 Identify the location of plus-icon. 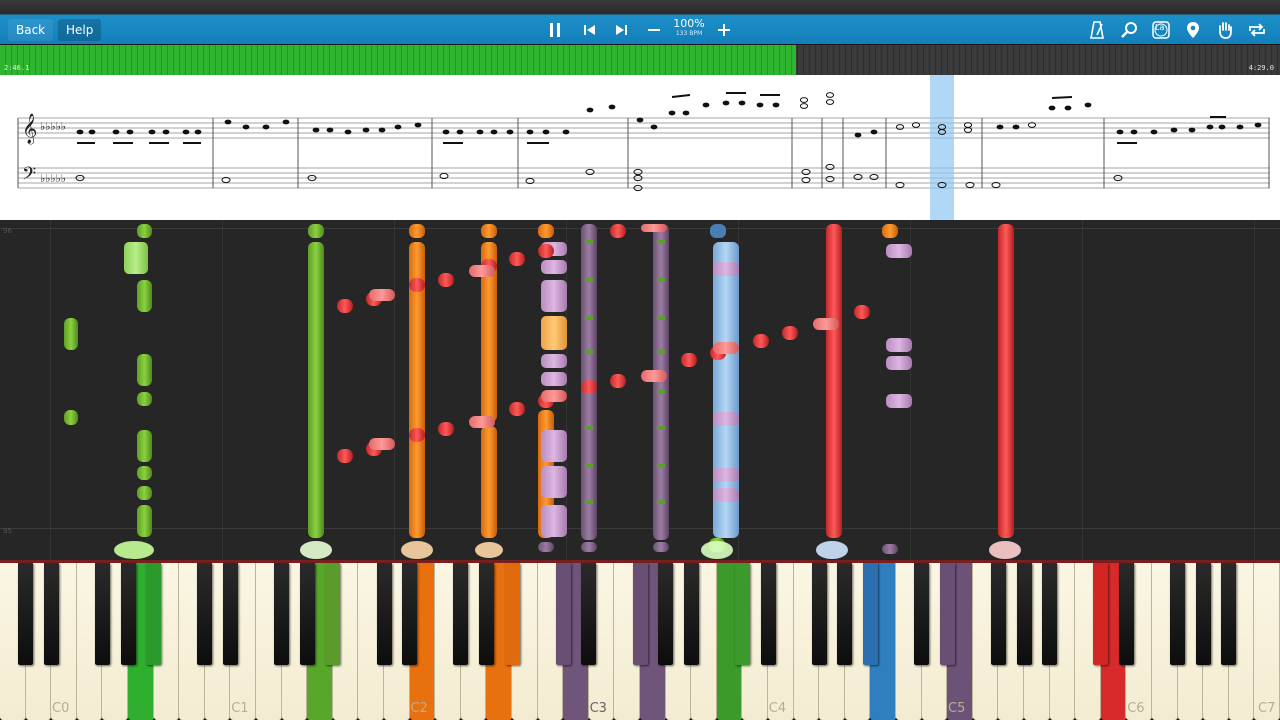
(724, 30).